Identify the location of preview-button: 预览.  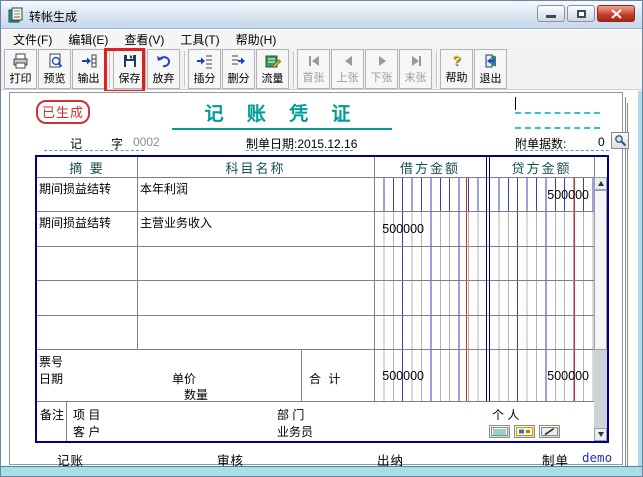
(54, 69).